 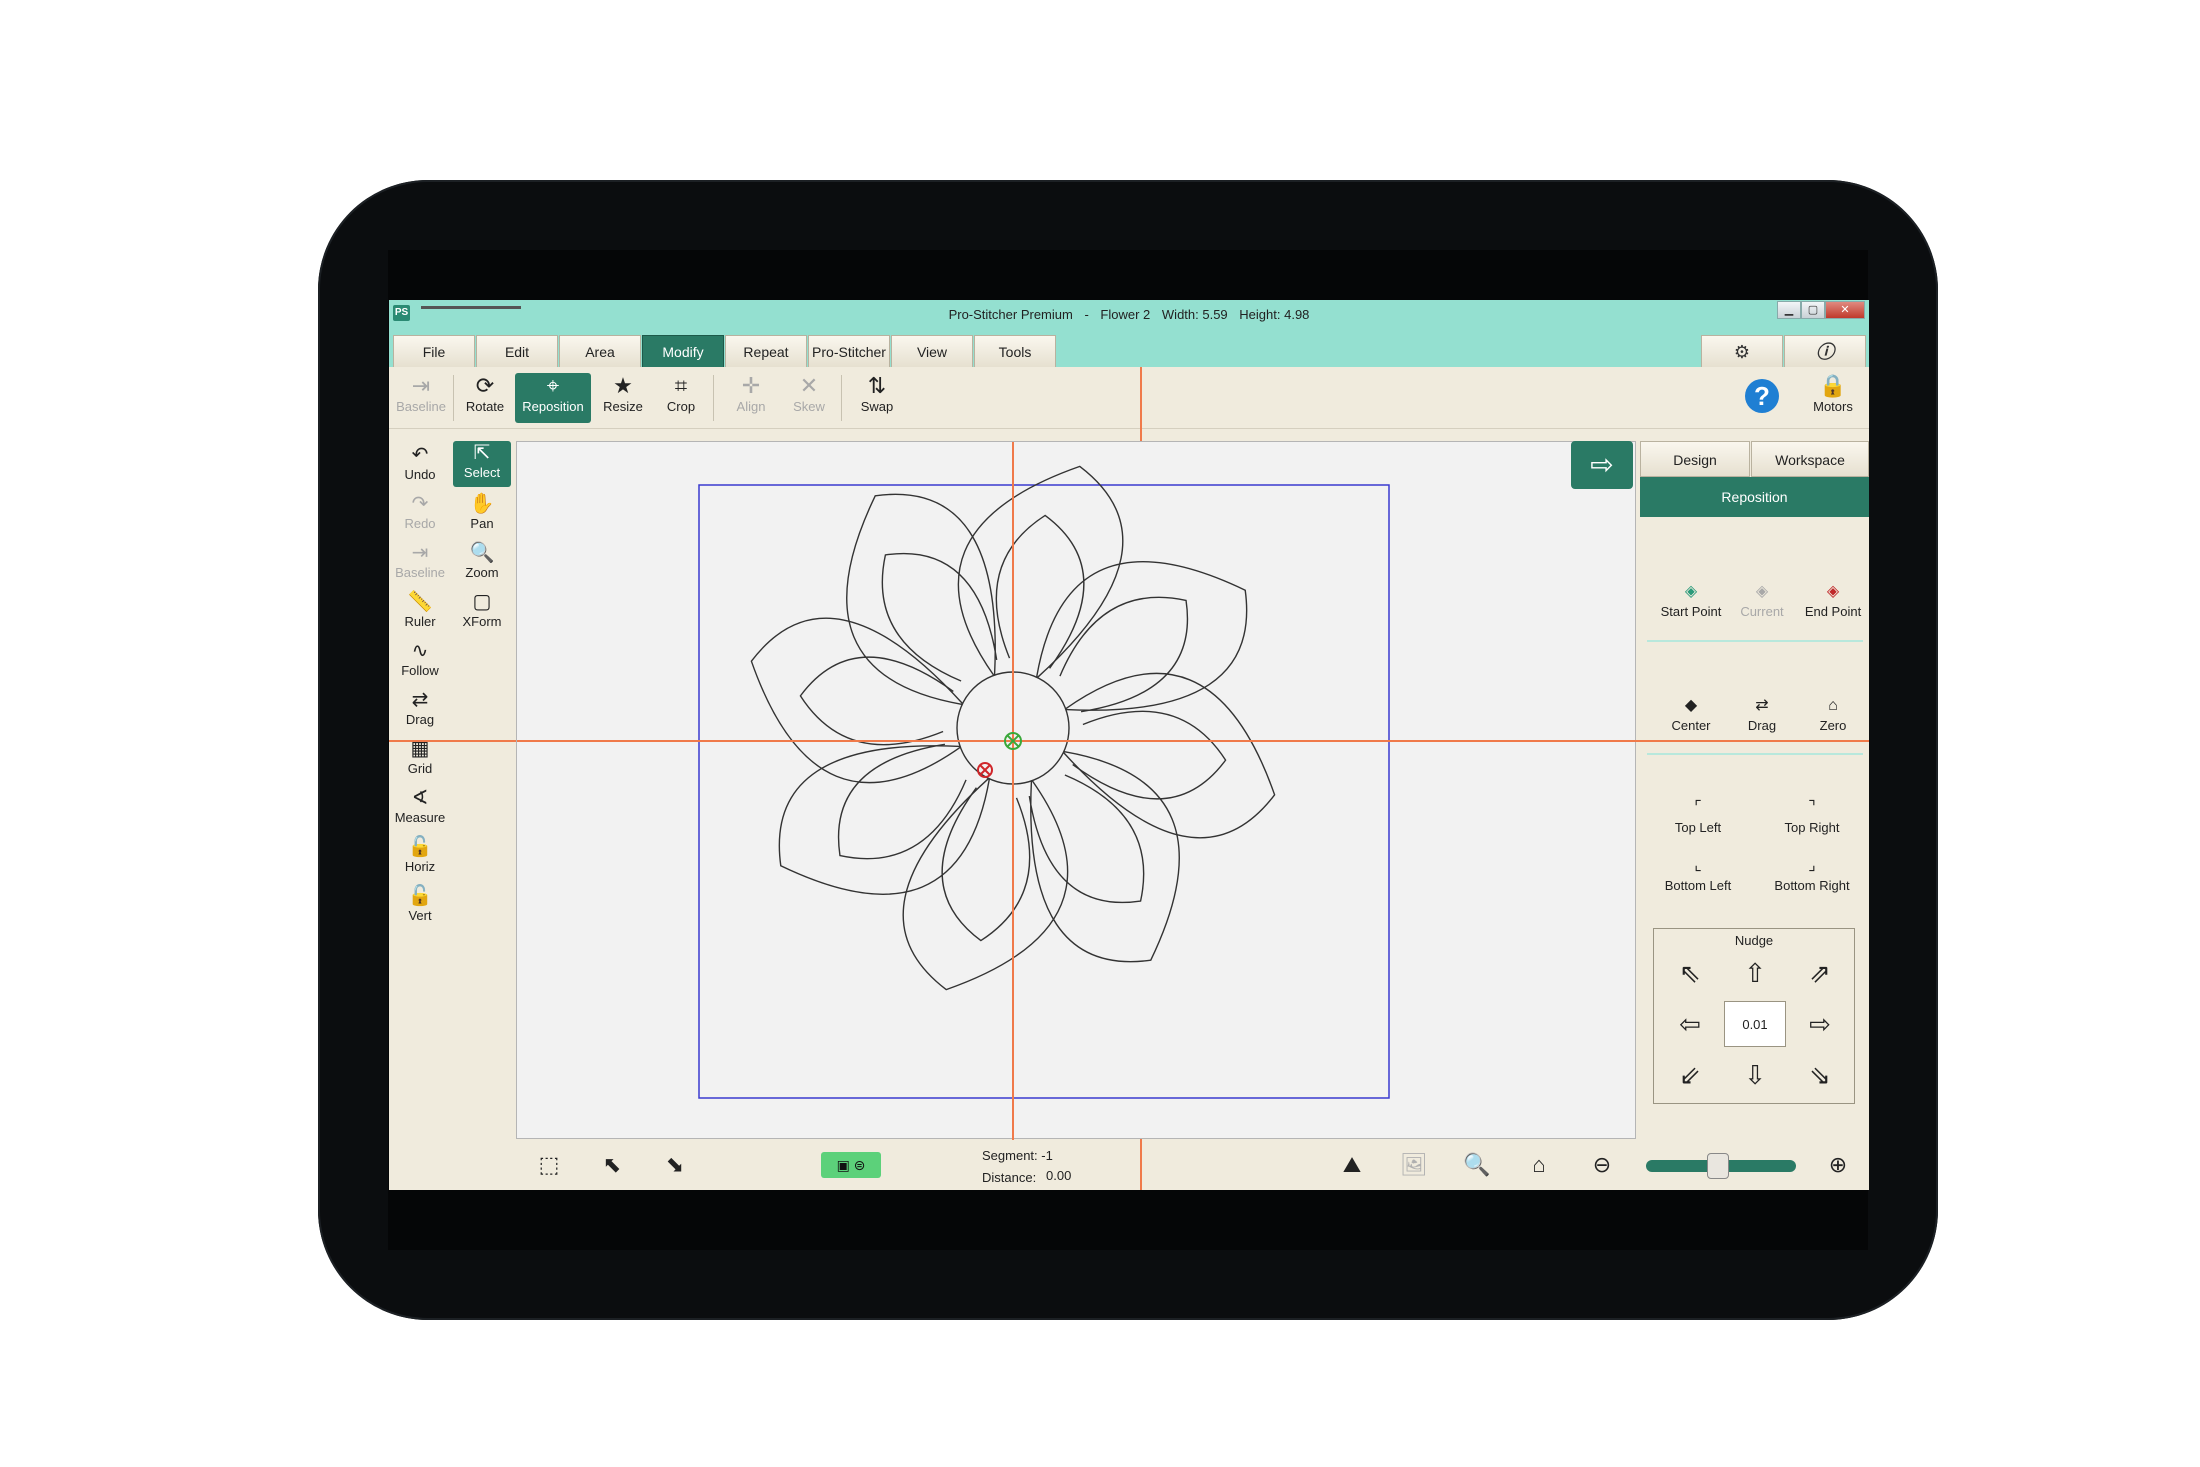 I want to click on undo-button: ↶ Undo, so click(x=420, y=466).